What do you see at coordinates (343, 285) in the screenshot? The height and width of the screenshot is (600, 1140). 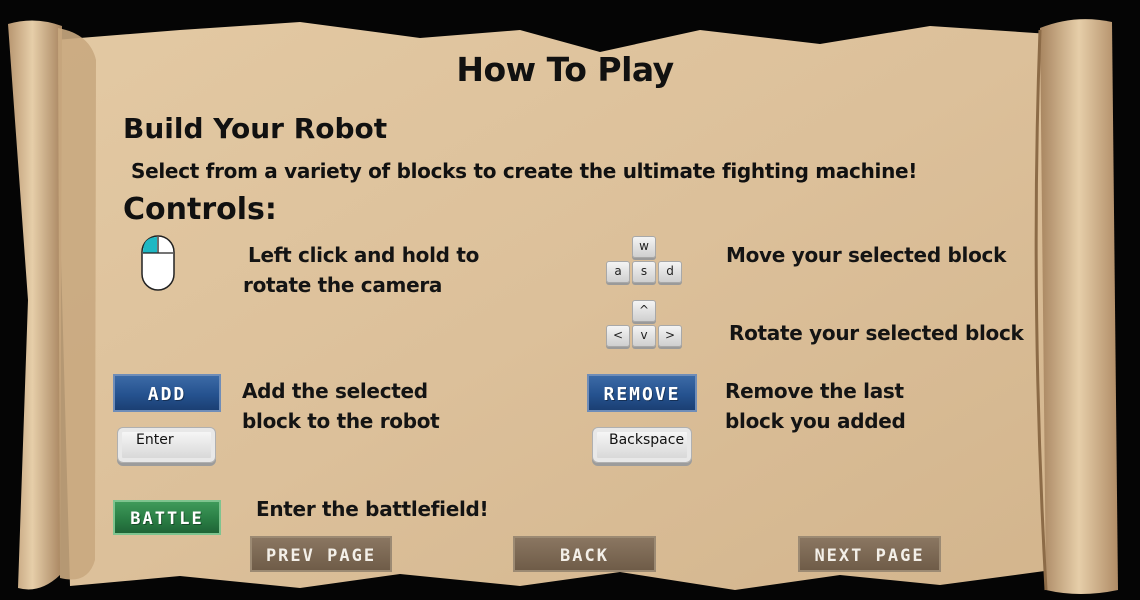 I see `mouse-line2: rotate the camera` at bounding box center [343, 285].